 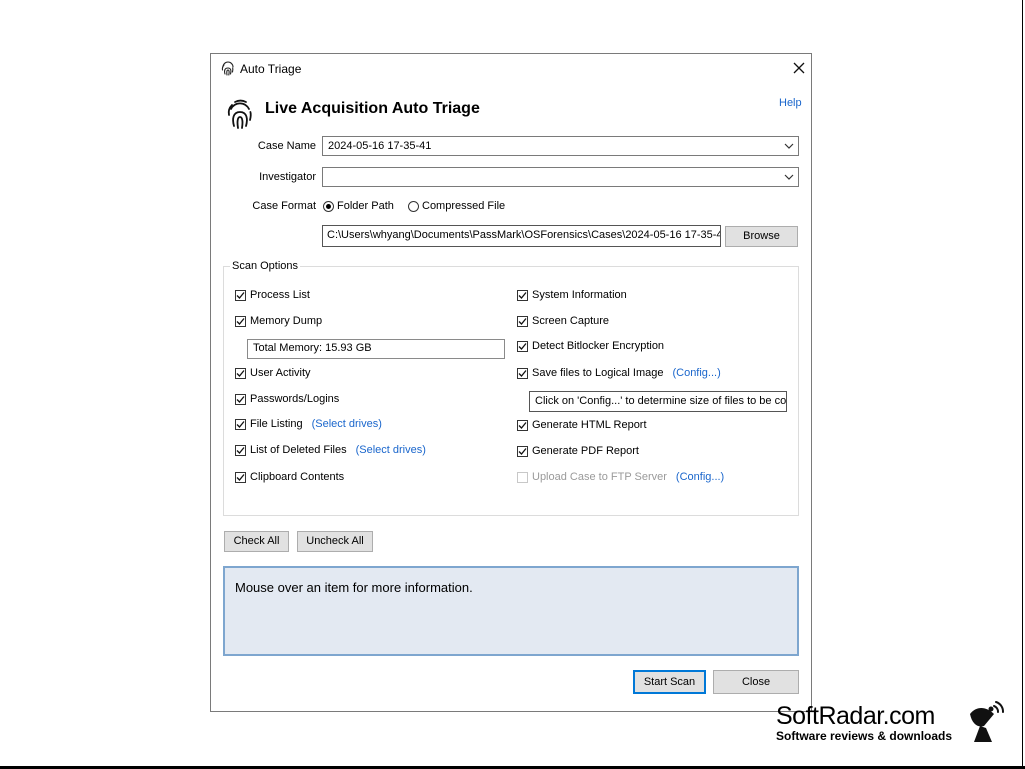 What do you see at coordinates (799, 68) in the screenshot?
I see `close-icon` at bounding box center [799, 68].